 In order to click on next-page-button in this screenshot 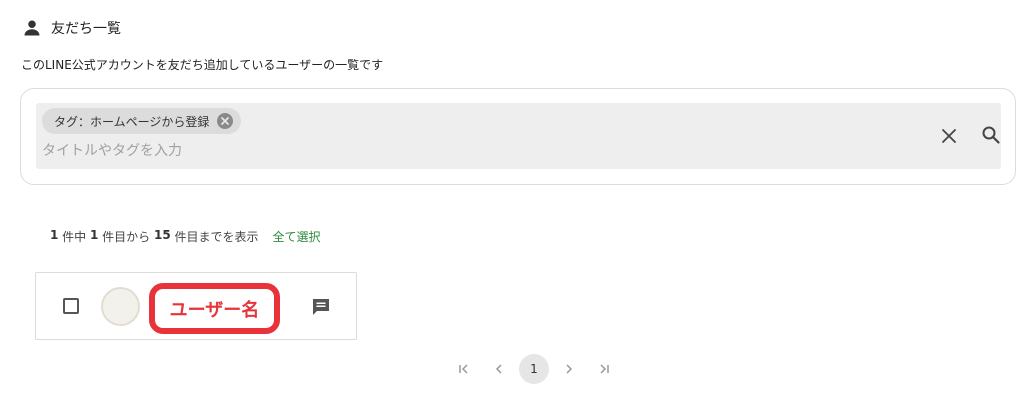, I will do `click(569, 369)`.